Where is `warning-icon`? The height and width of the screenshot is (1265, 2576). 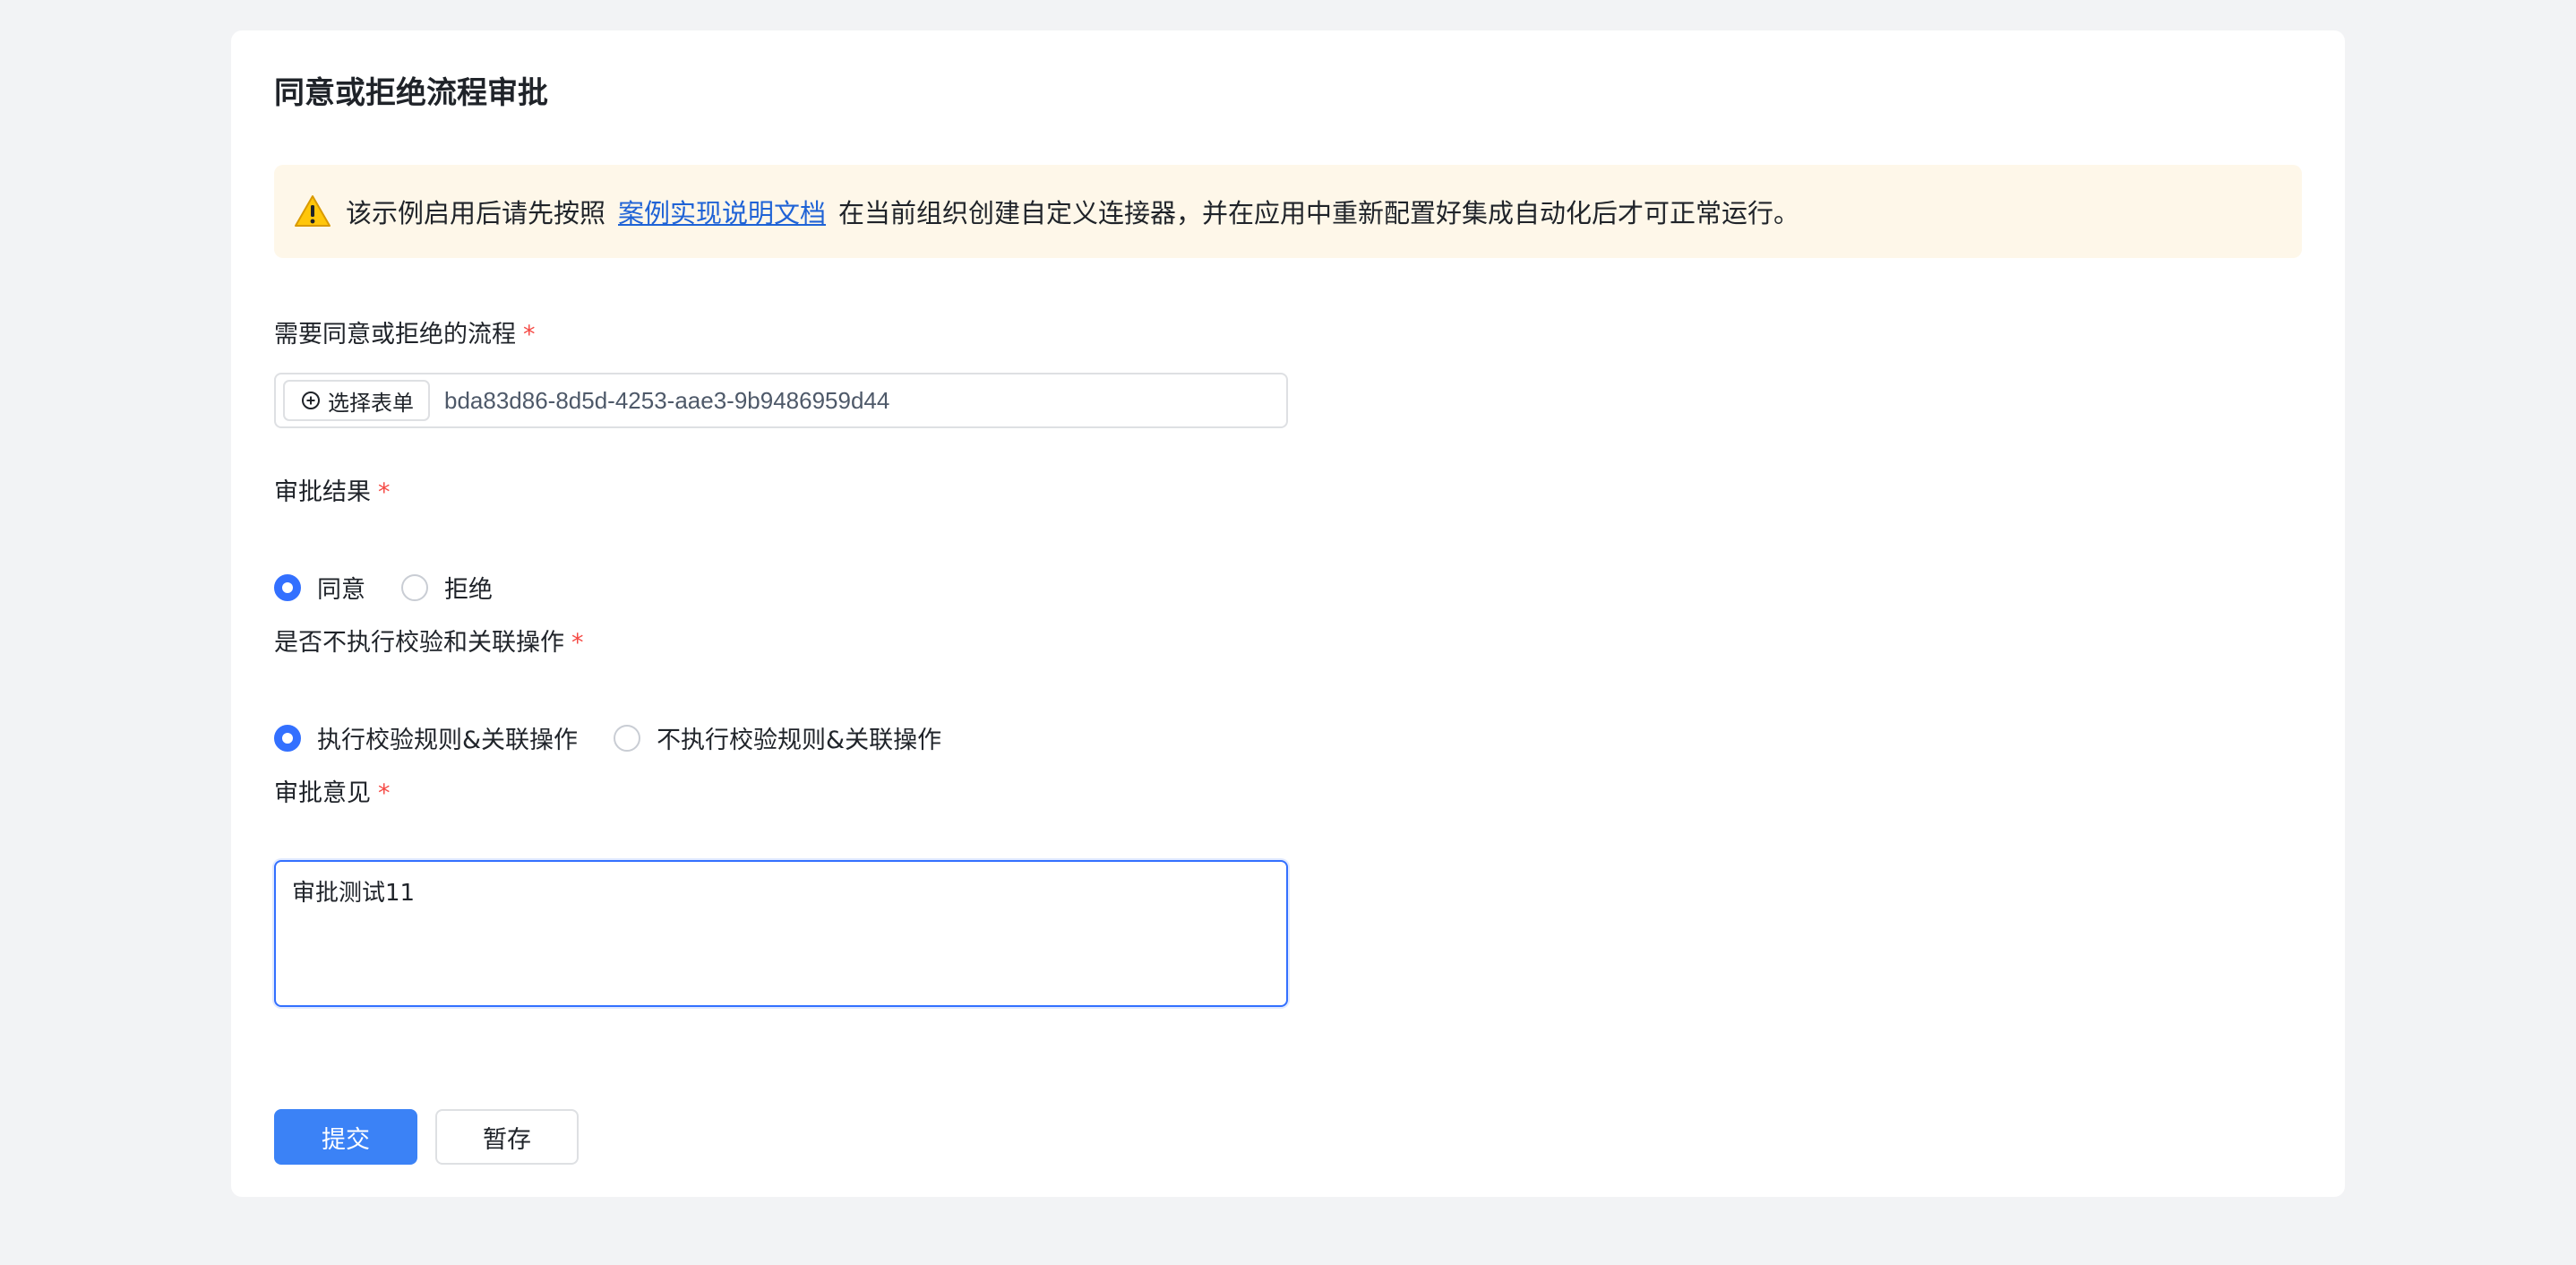
warning-icon is located at coordinates (313, 211).